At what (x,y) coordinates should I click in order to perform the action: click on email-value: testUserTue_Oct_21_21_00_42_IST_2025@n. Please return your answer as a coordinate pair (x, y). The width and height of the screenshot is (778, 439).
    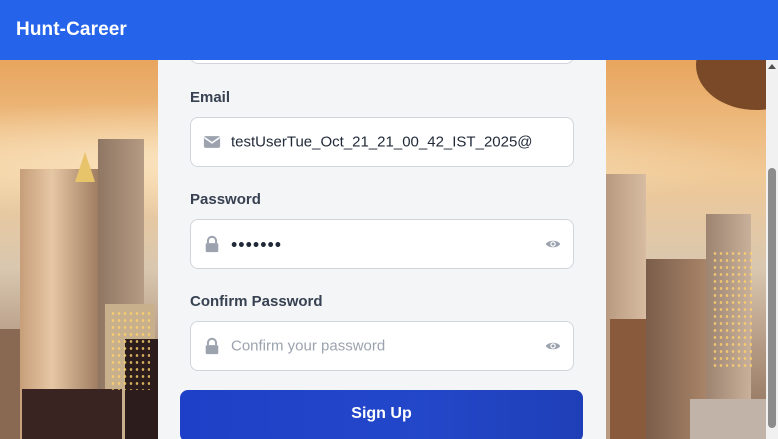
    Looking at the image, I should click on (382, 142).